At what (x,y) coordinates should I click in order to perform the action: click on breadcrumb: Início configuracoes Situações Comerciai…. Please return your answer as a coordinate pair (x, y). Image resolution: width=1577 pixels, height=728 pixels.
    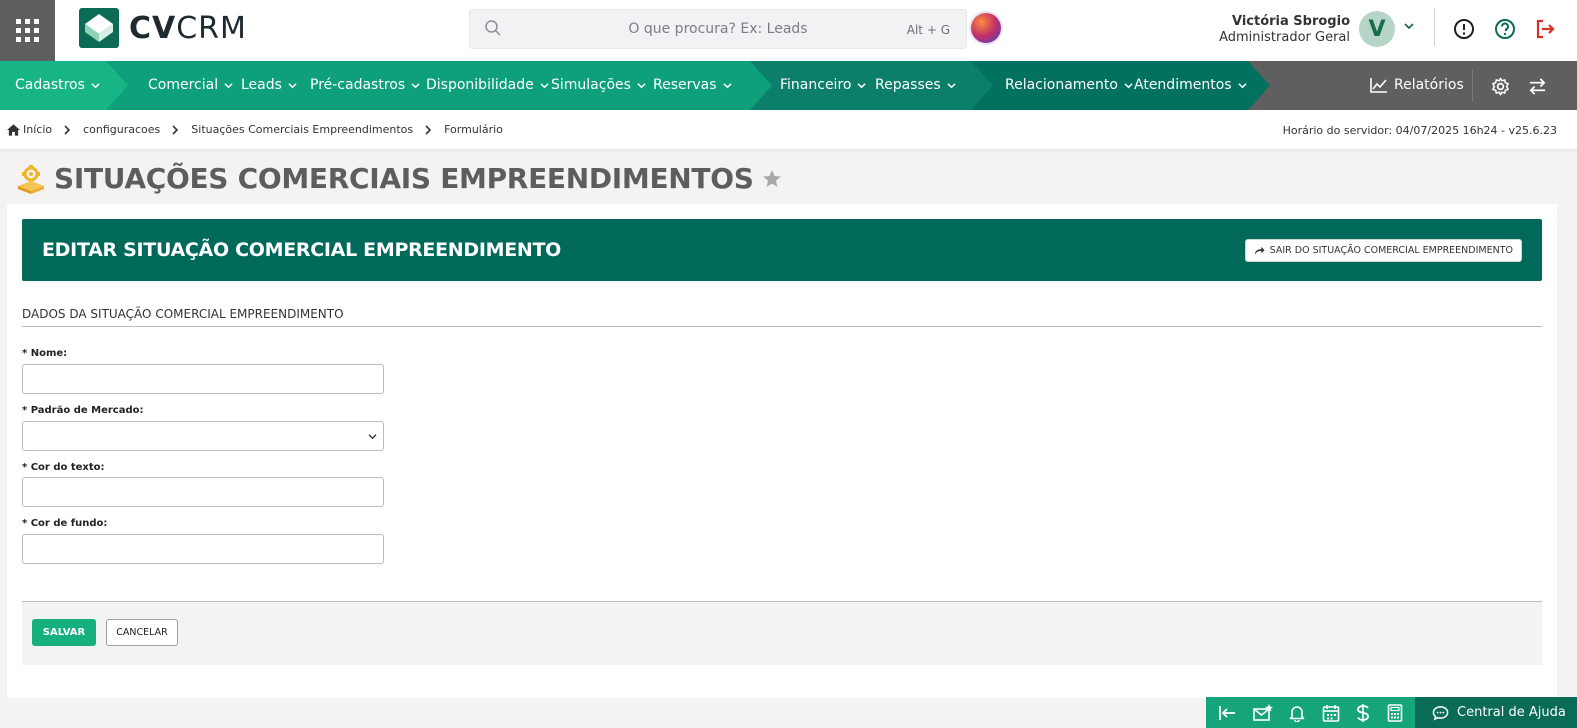
    Looking at the image, I should click on (255, 129).